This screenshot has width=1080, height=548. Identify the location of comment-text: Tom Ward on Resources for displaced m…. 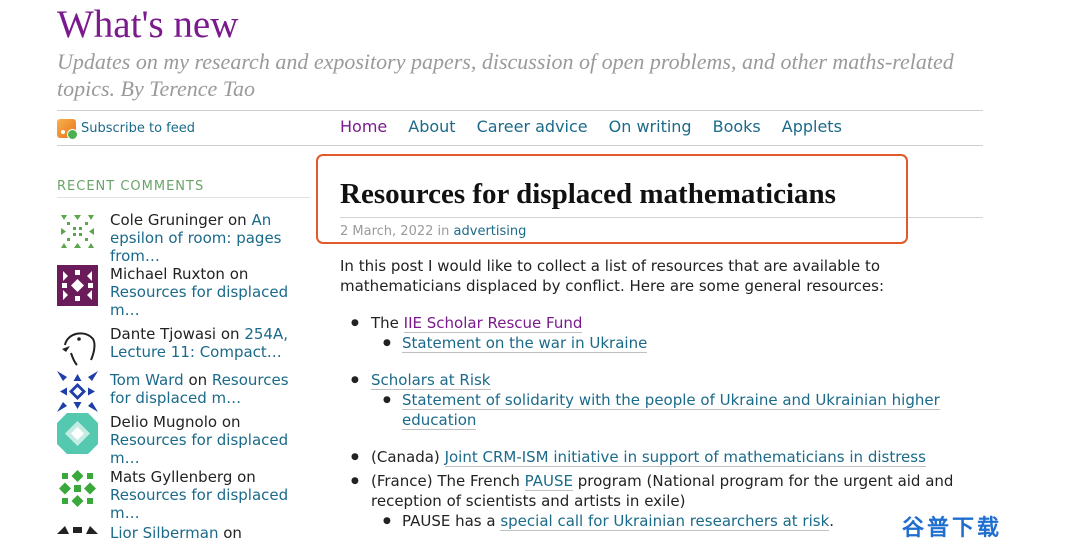
(210, 392).